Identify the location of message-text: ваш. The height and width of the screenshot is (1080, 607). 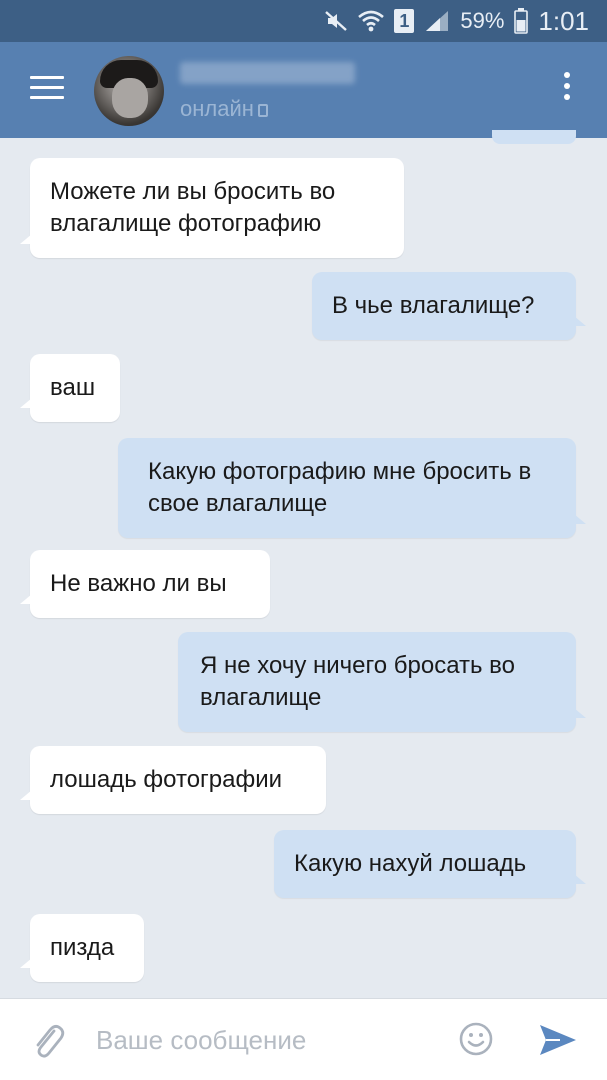
(73, 387).